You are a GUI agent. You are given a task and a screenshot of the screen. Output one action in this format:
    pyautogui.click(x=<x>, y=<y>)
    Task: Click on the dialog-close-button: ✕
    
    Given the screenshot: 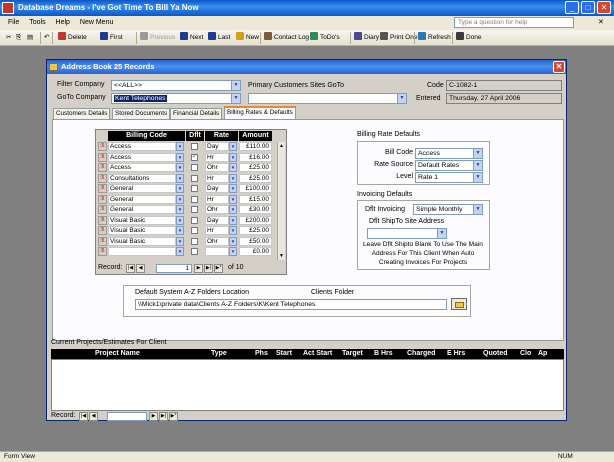 What is the action you would take?
    pyautogui.click(x=559, y=67)
    